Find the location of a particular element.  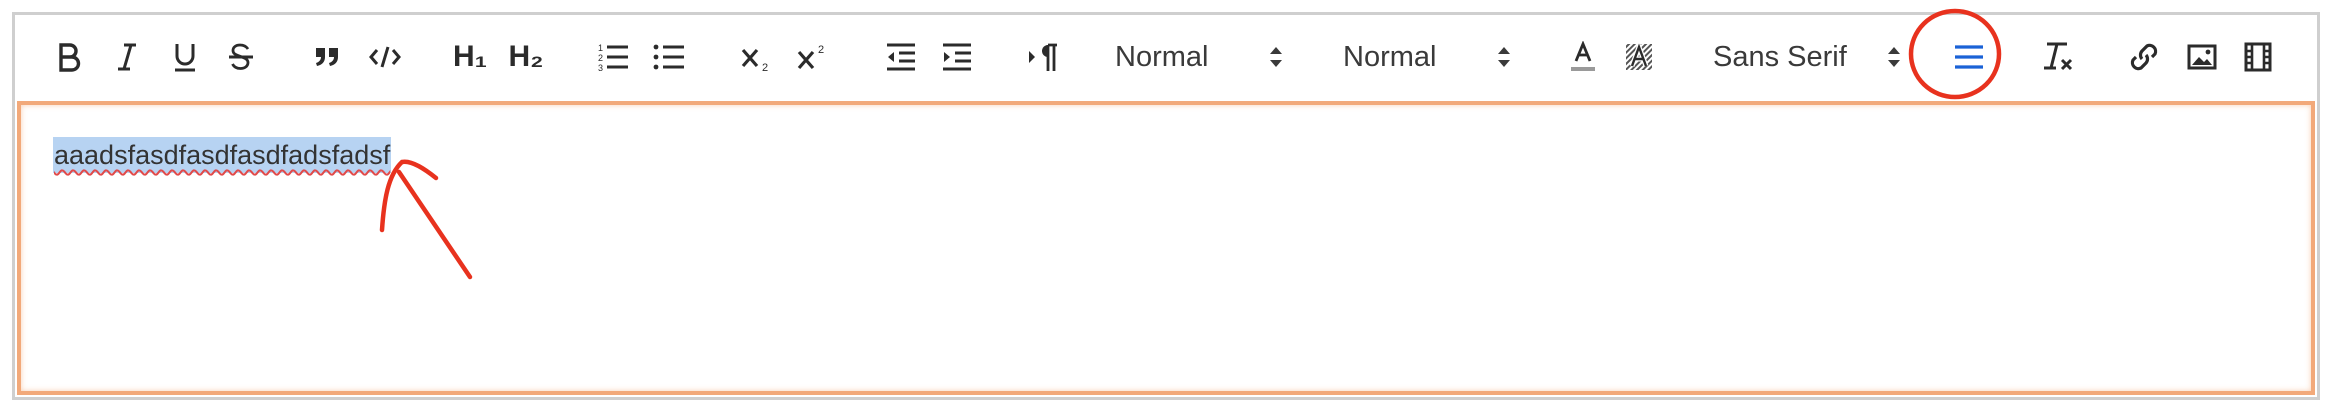

rtl-direction-icon is located at coordinates (1043, 57).